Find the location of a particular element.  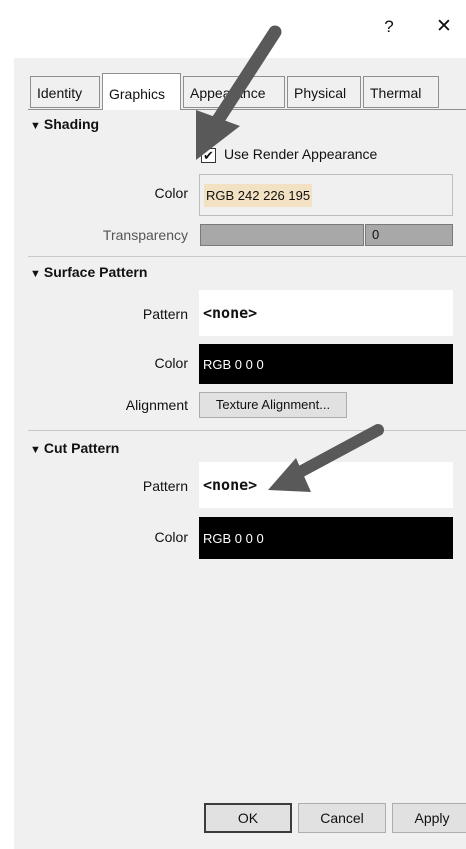

cancel-button: Cancel is located at coordinates (342, 818).